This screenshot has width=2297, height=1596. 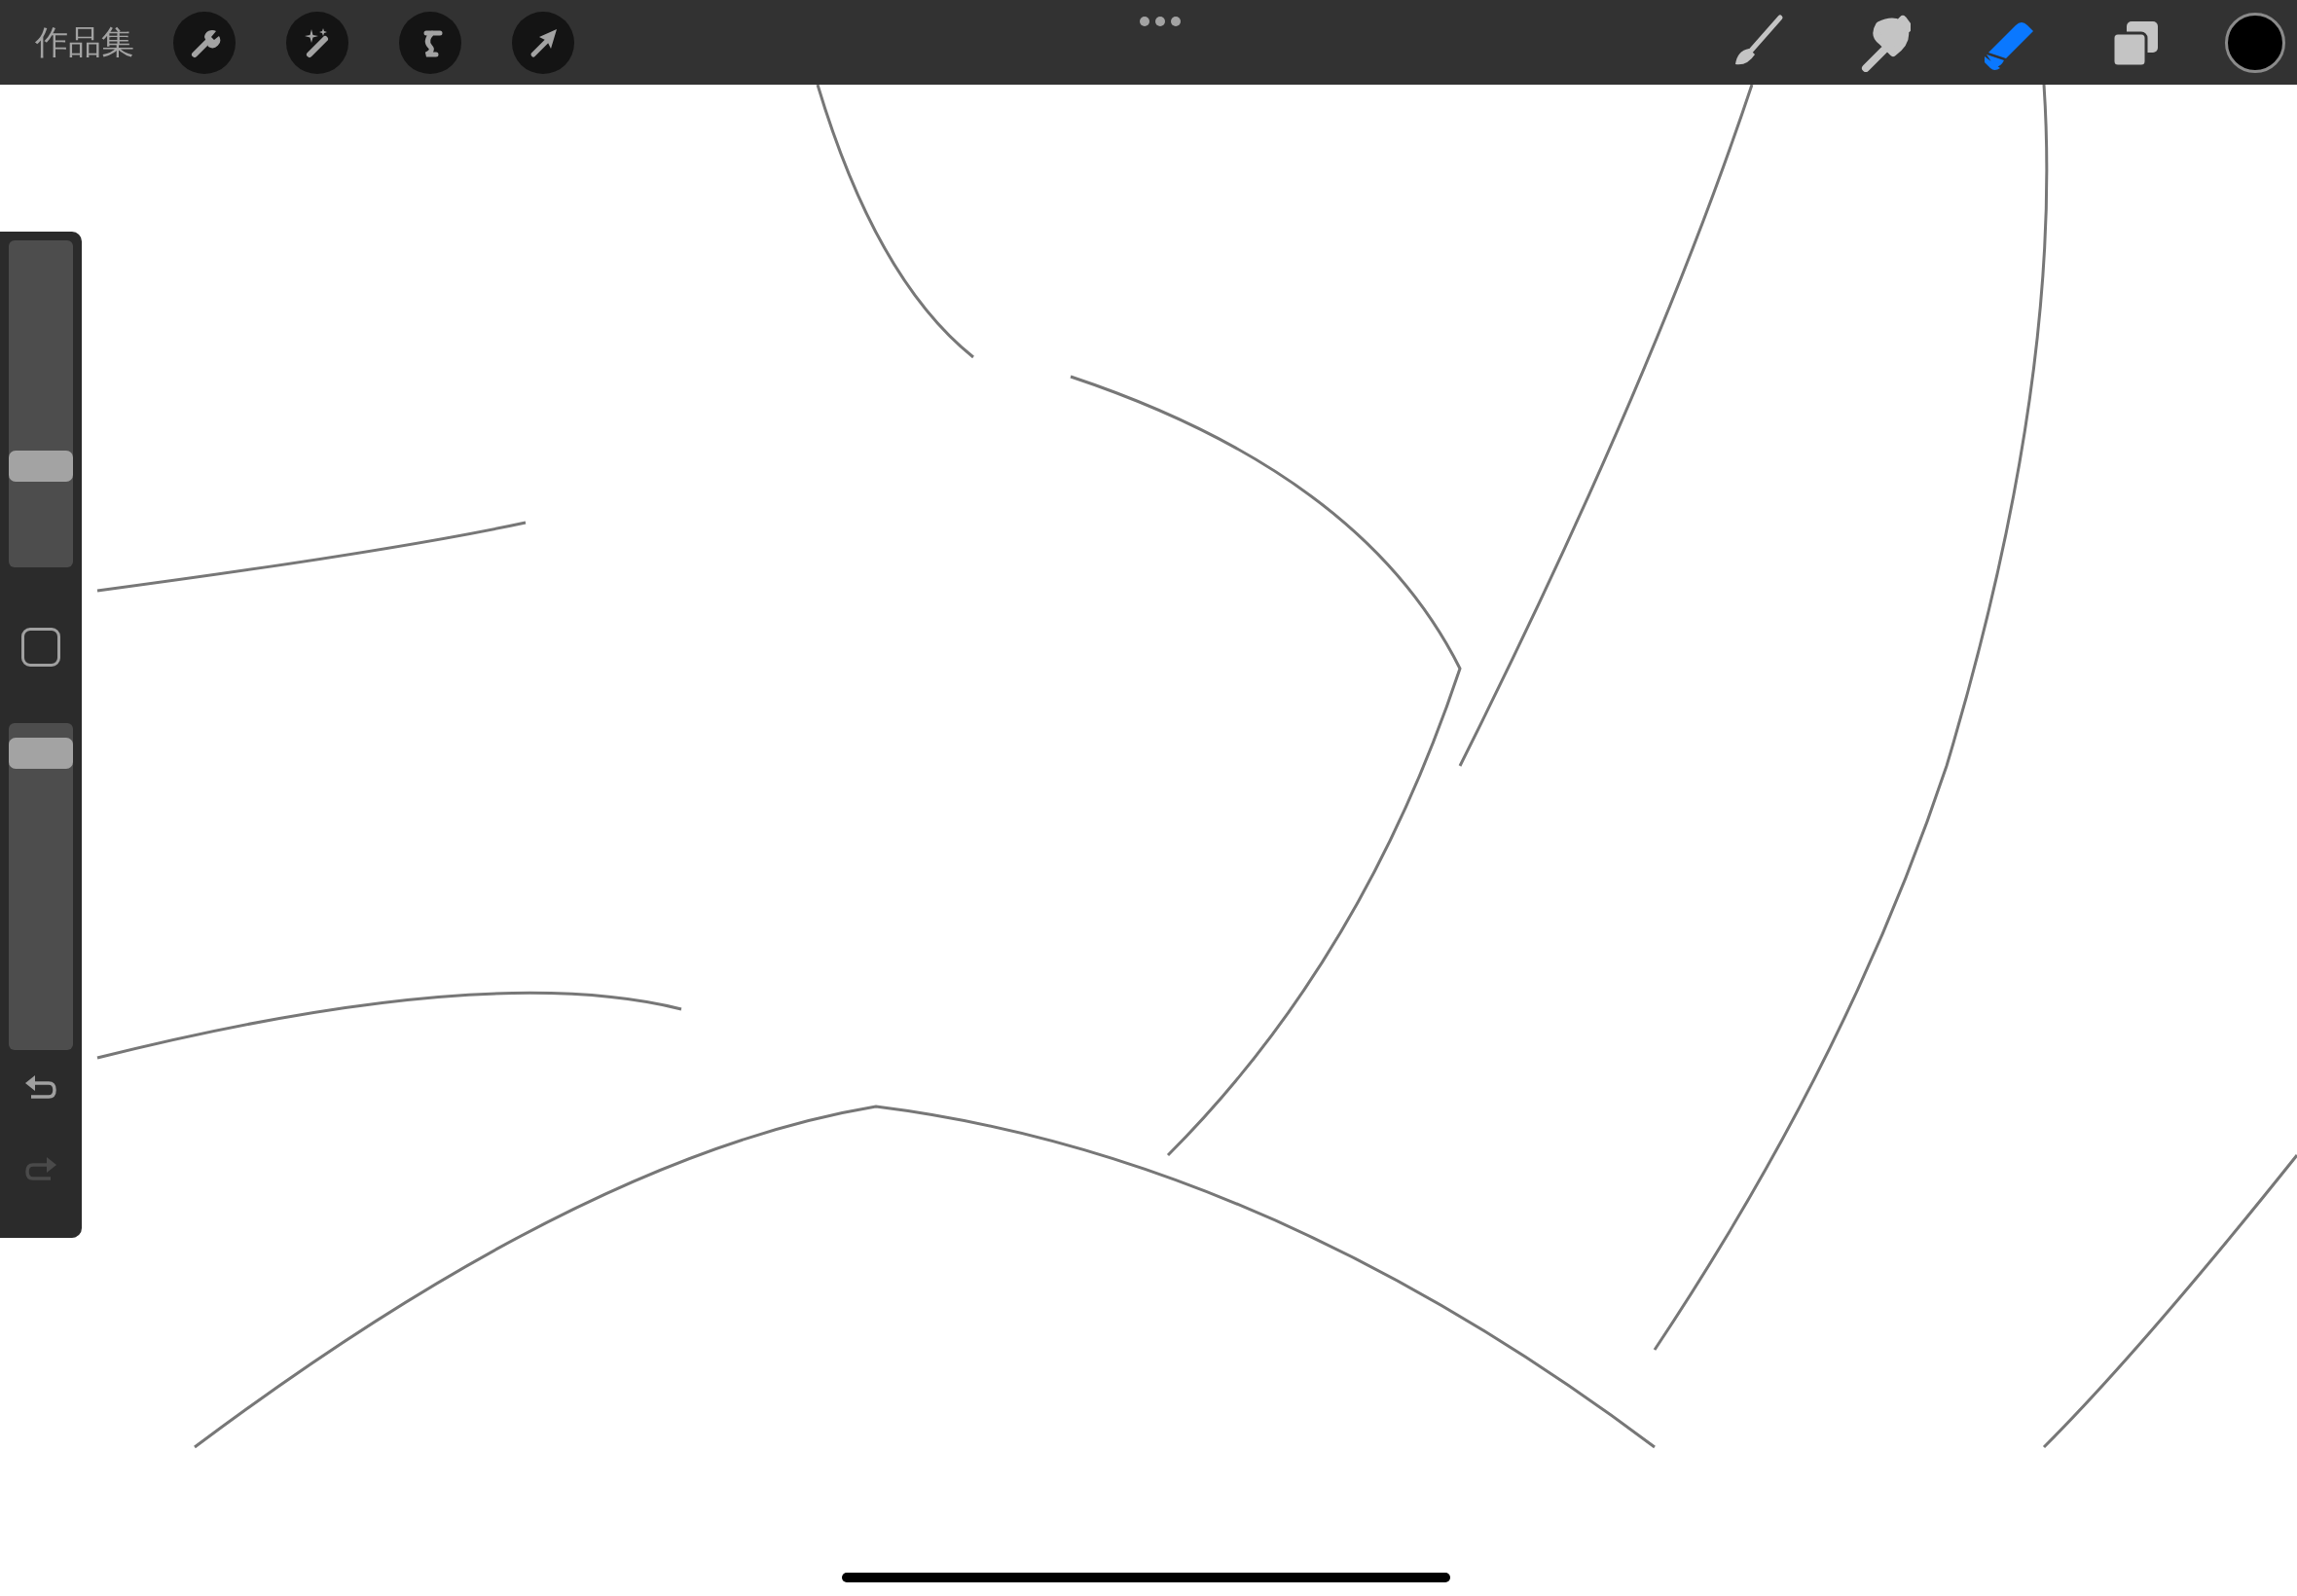 What do you see at coordinates (41, 403) in the screenshot?
I see `brush-size-slider` at bounding box center [41, 403].